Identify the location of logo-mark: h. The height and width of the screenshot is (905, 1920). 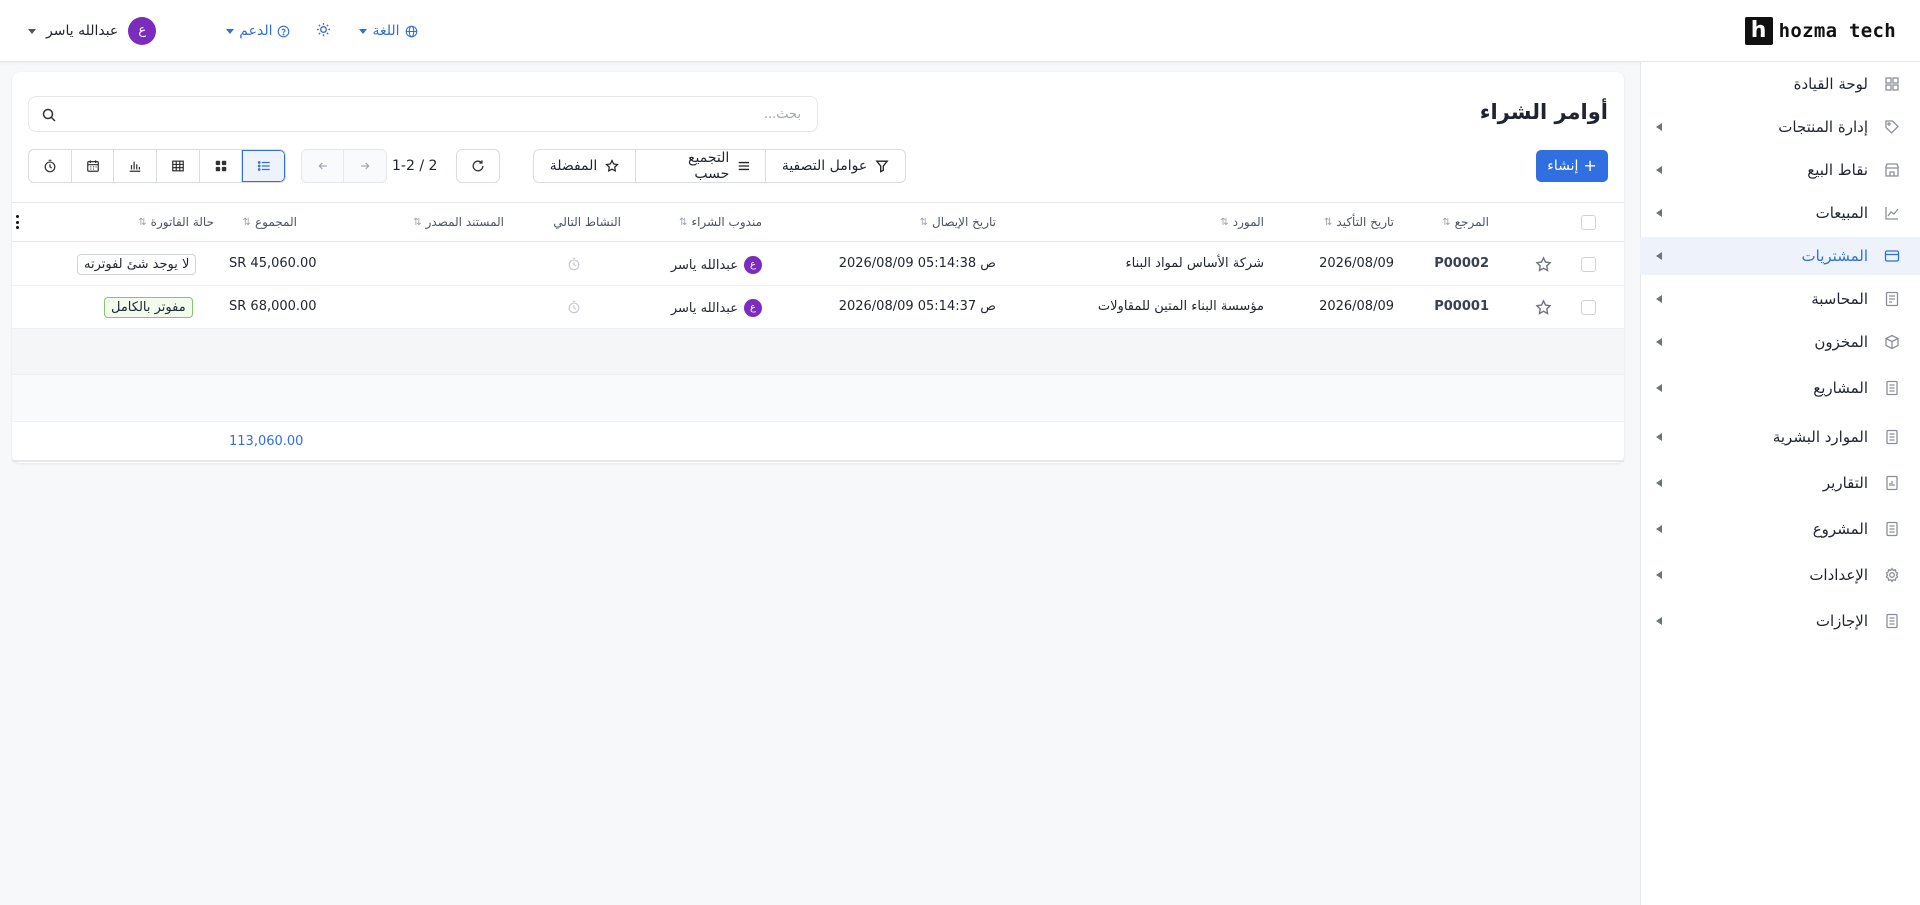
(1758, 31).